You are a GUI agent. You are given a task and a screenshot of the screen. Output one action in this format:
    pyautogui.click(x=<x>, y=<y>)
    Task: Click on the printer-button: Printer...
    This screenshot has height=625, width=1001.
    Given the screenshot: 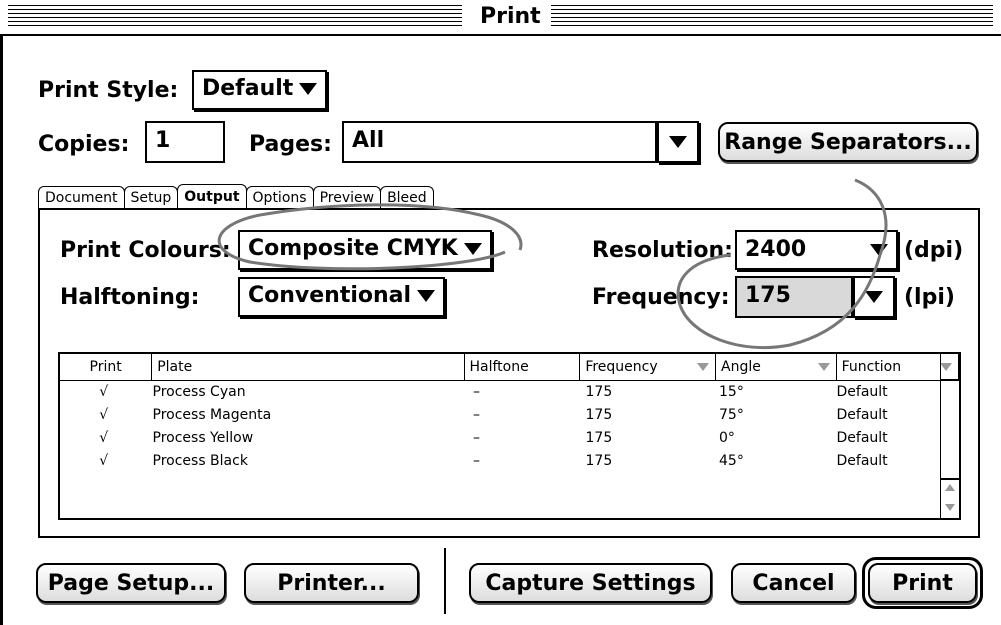 What is the action you would take?
    pyautogui.click(x=331, y=583)
    